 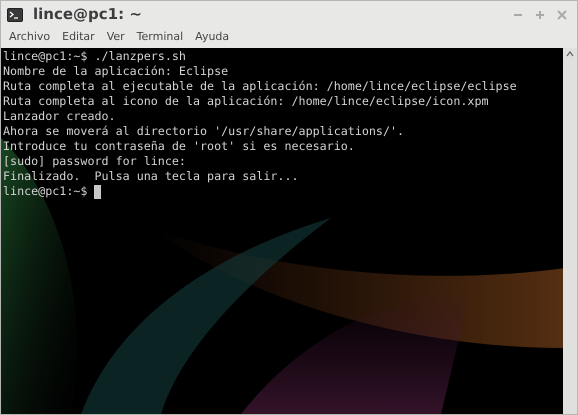 I want to click on terminal-line: Ruta completa al icono de la aplicación: /home/lince/eclipse/icon.xpm, so click(x=246, y=101).